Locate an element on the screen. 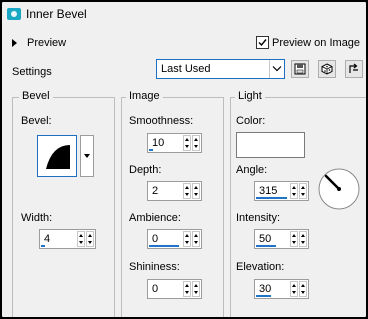 Image resolution: width=368 pixels, height=319 pixels. checkmark-icon is located at coordinates (262, 43).